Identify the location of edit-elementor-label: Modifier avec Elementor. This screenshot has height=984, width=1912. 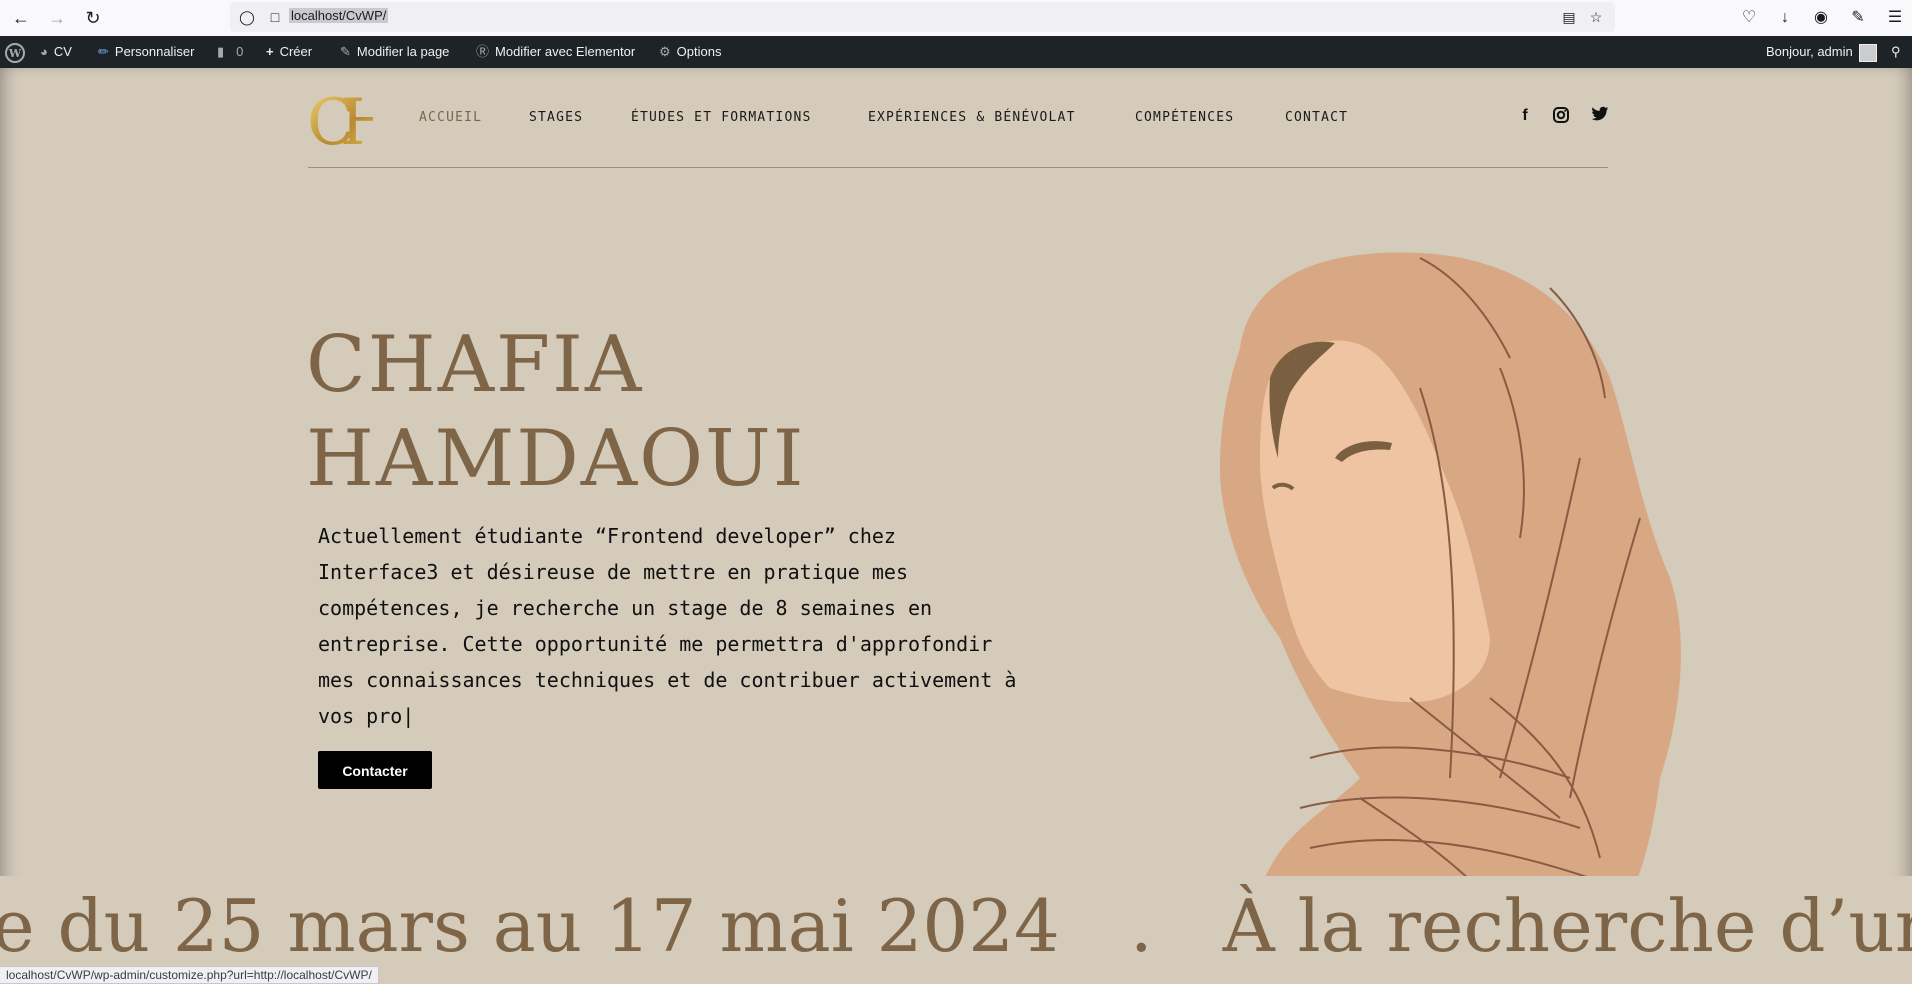
(565, 51).